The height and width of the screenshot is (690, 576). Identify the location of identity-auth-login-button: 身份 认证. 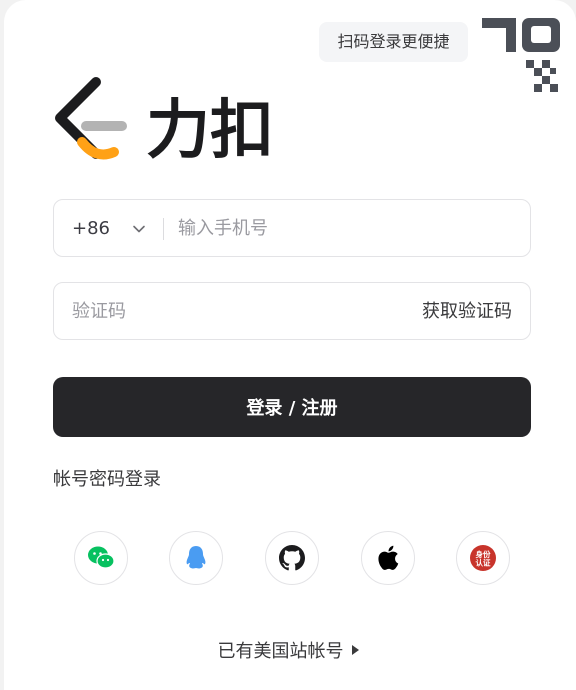
(483, 558).